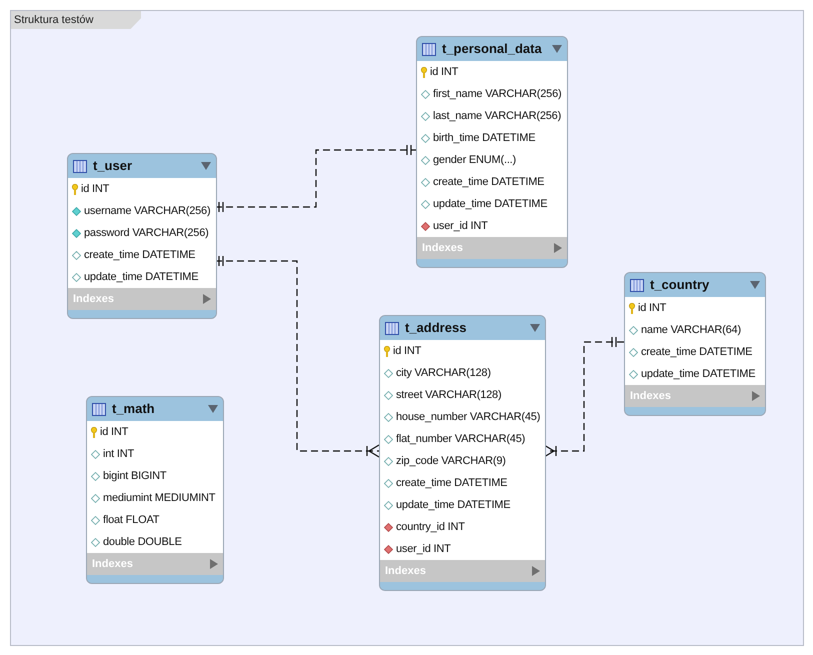 The height and width of the screenshot is (655, 813). What do you see at coordinates (134, 409) in the screenshot?
I see `table-title: t_math` at bounding box center [134, 409].